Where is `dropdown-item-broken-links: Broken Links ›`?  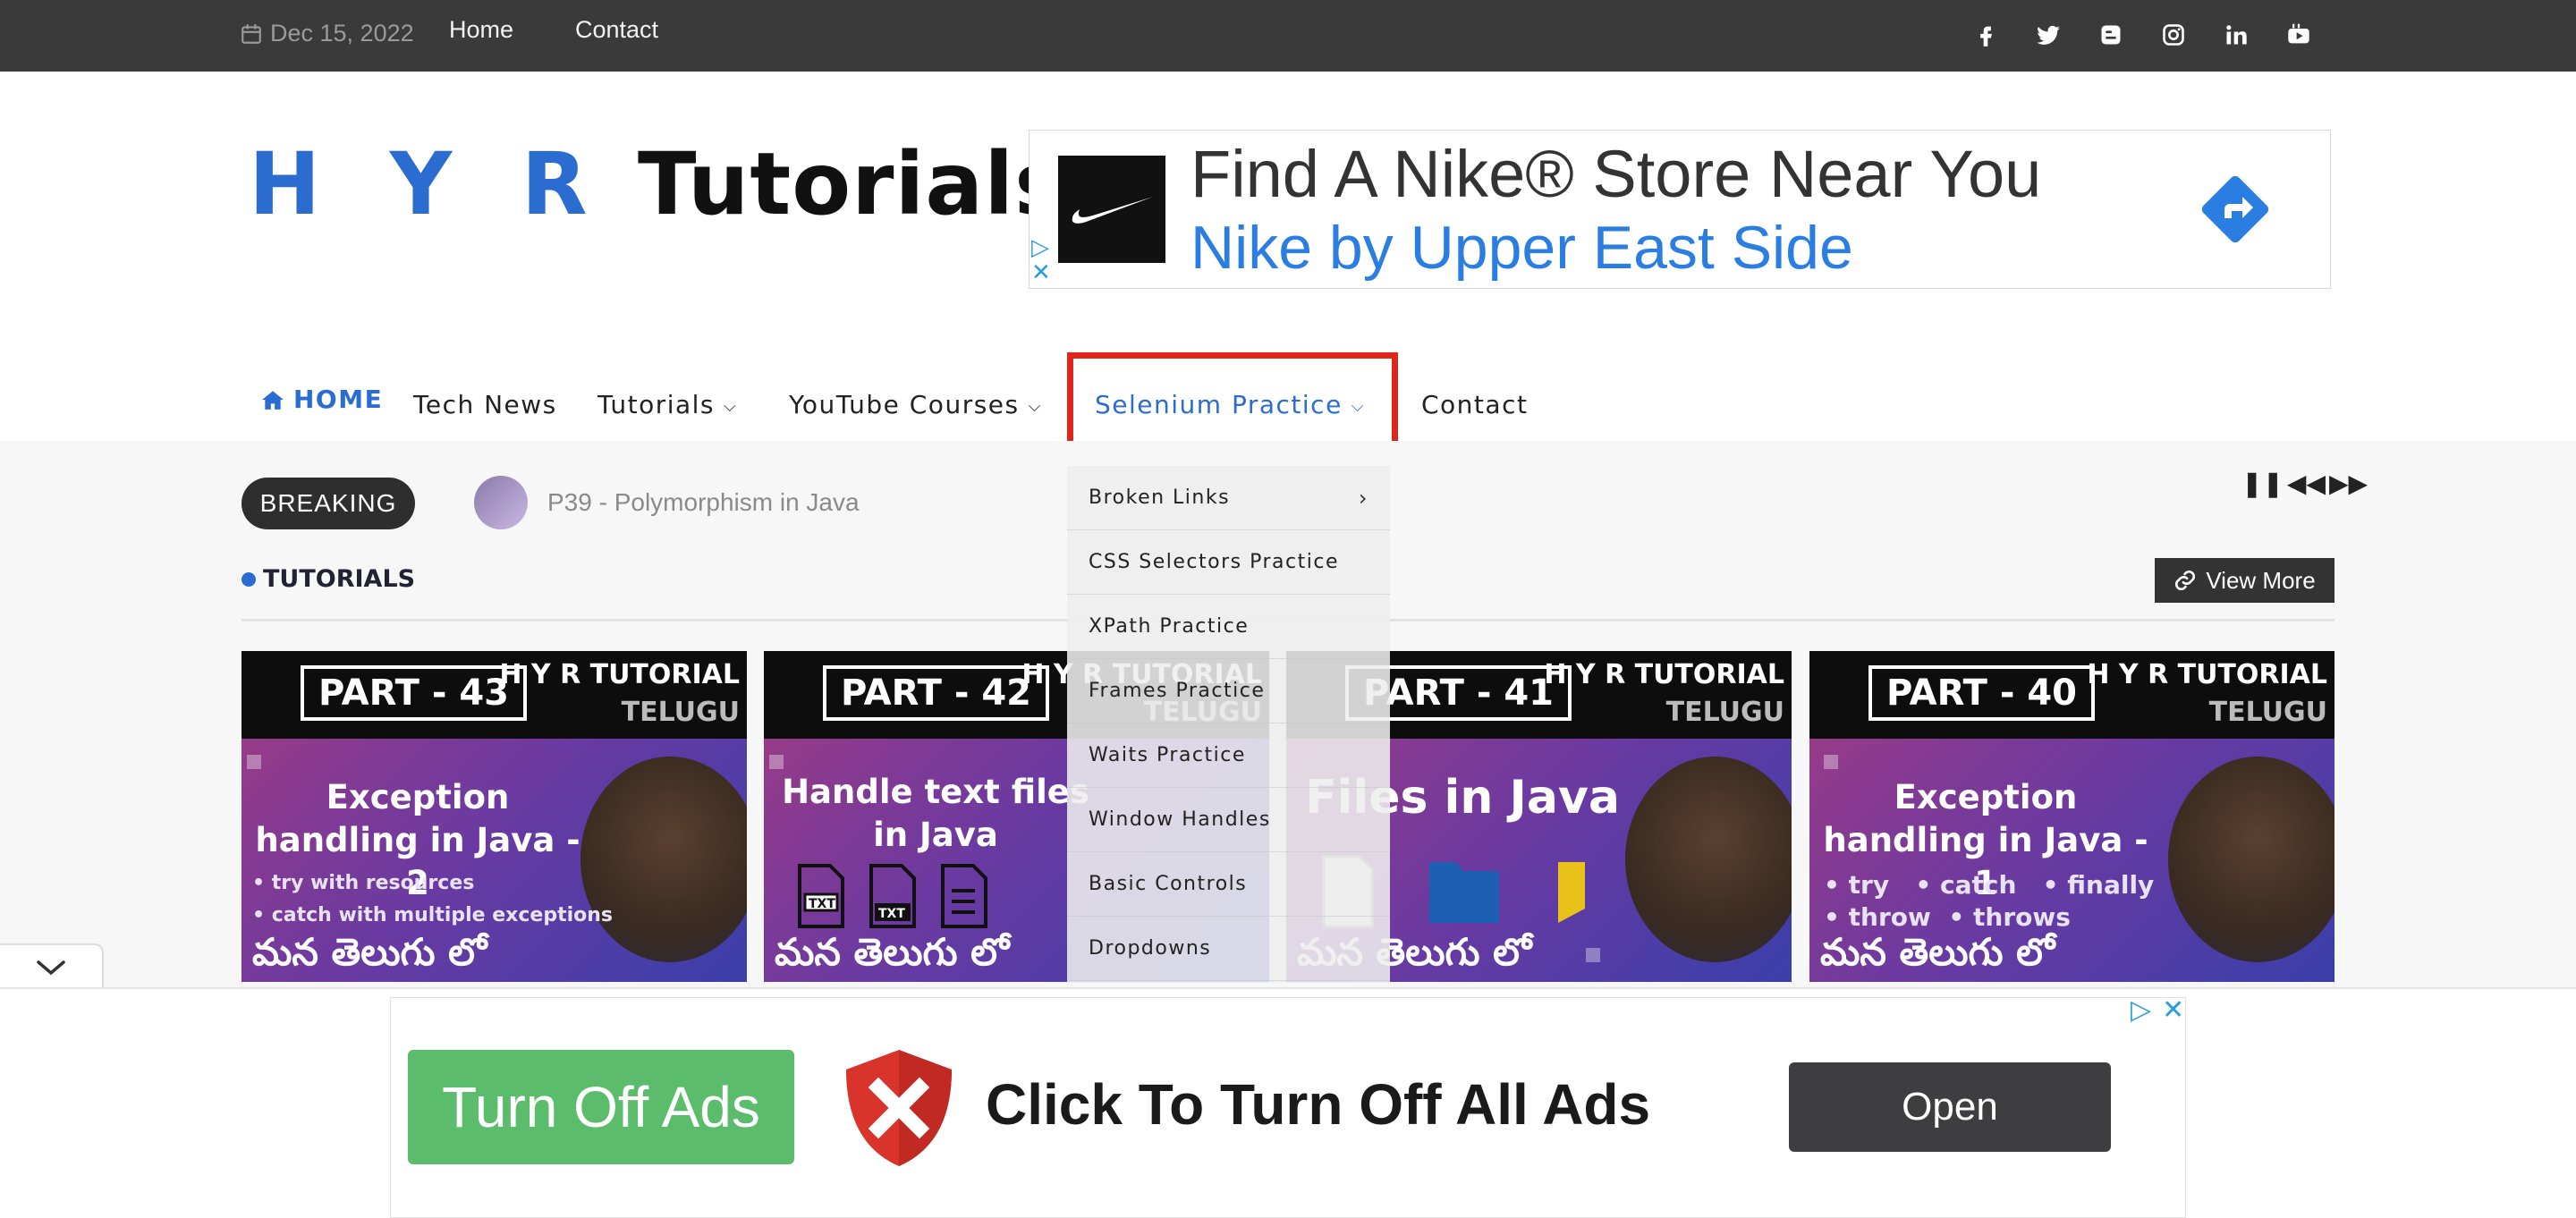 dropdown-item-broken-links: Broken Links › is located at coordinates (1228, 498).